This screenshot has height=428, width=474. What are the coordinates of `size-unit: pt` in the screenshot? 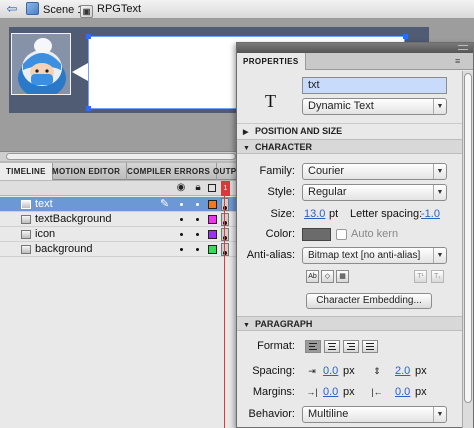 It's located at (334, 214).